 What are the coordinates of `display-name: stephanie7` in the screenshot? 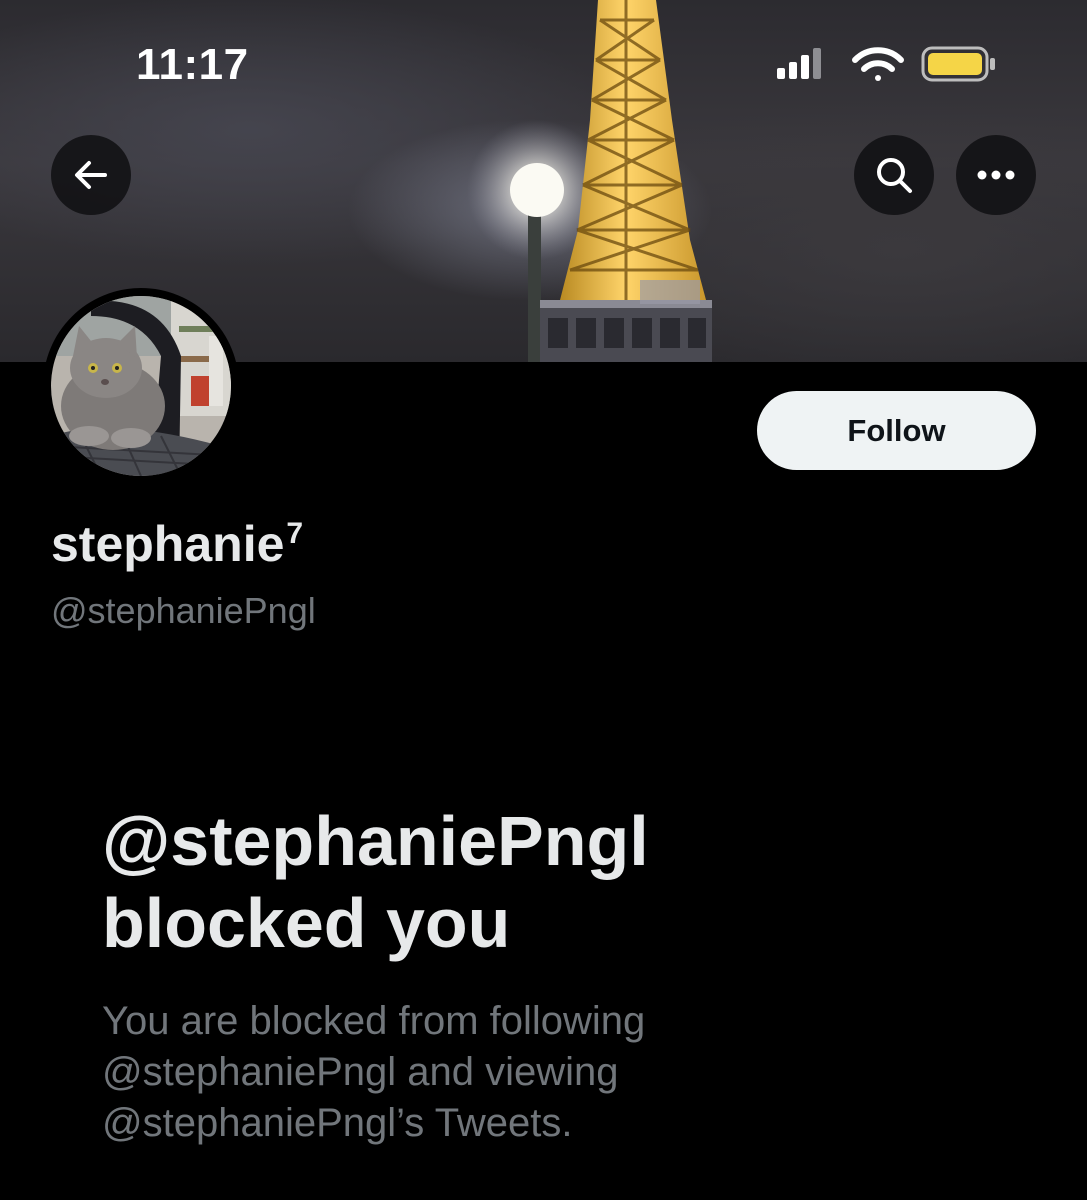 It's located at (177, 544).